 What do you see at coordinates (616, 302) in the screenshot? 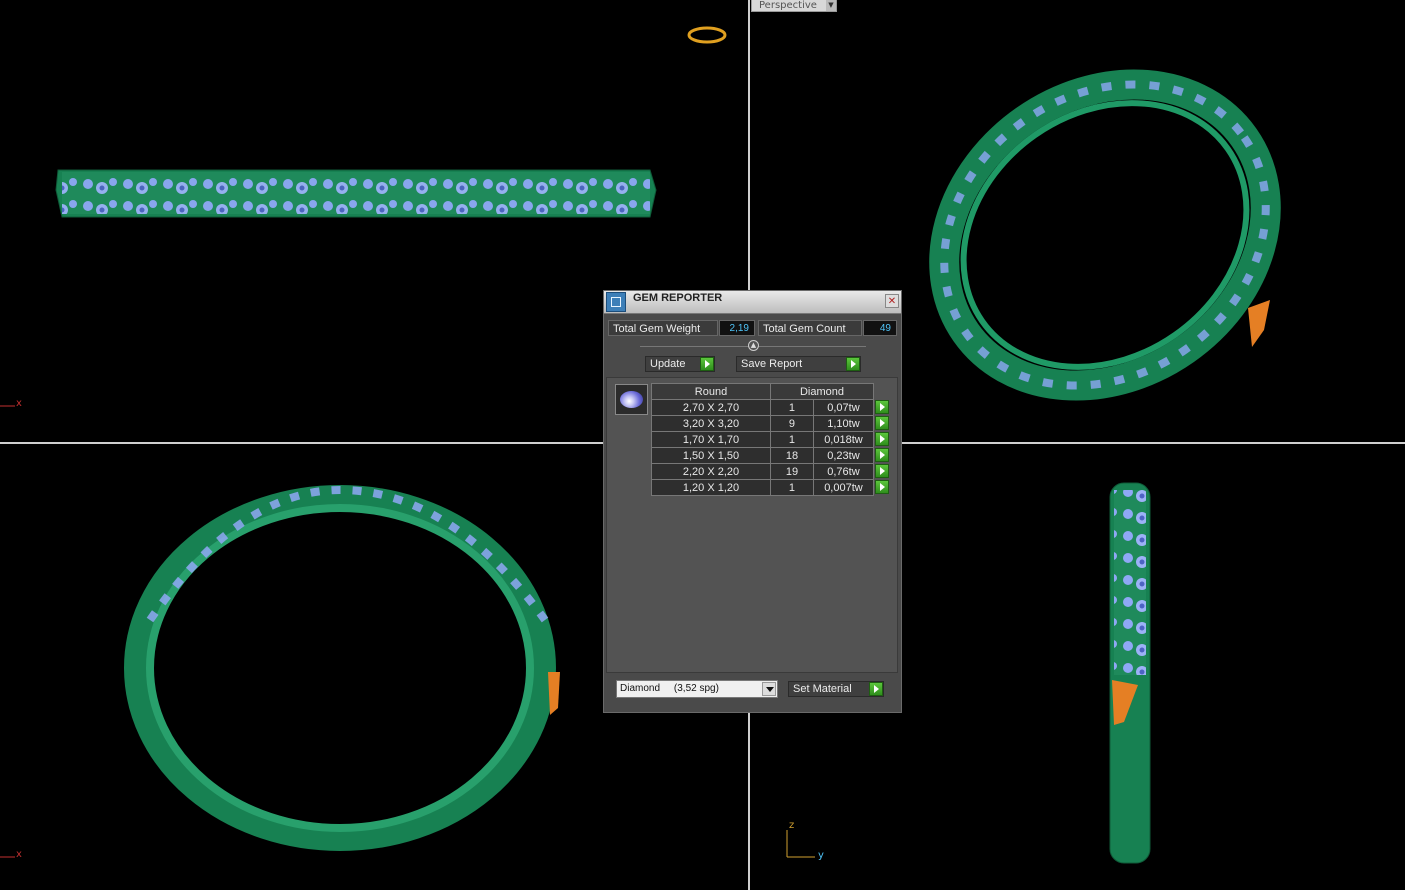
I see `gem-reporter-icon` at bounding box center [616, 302].